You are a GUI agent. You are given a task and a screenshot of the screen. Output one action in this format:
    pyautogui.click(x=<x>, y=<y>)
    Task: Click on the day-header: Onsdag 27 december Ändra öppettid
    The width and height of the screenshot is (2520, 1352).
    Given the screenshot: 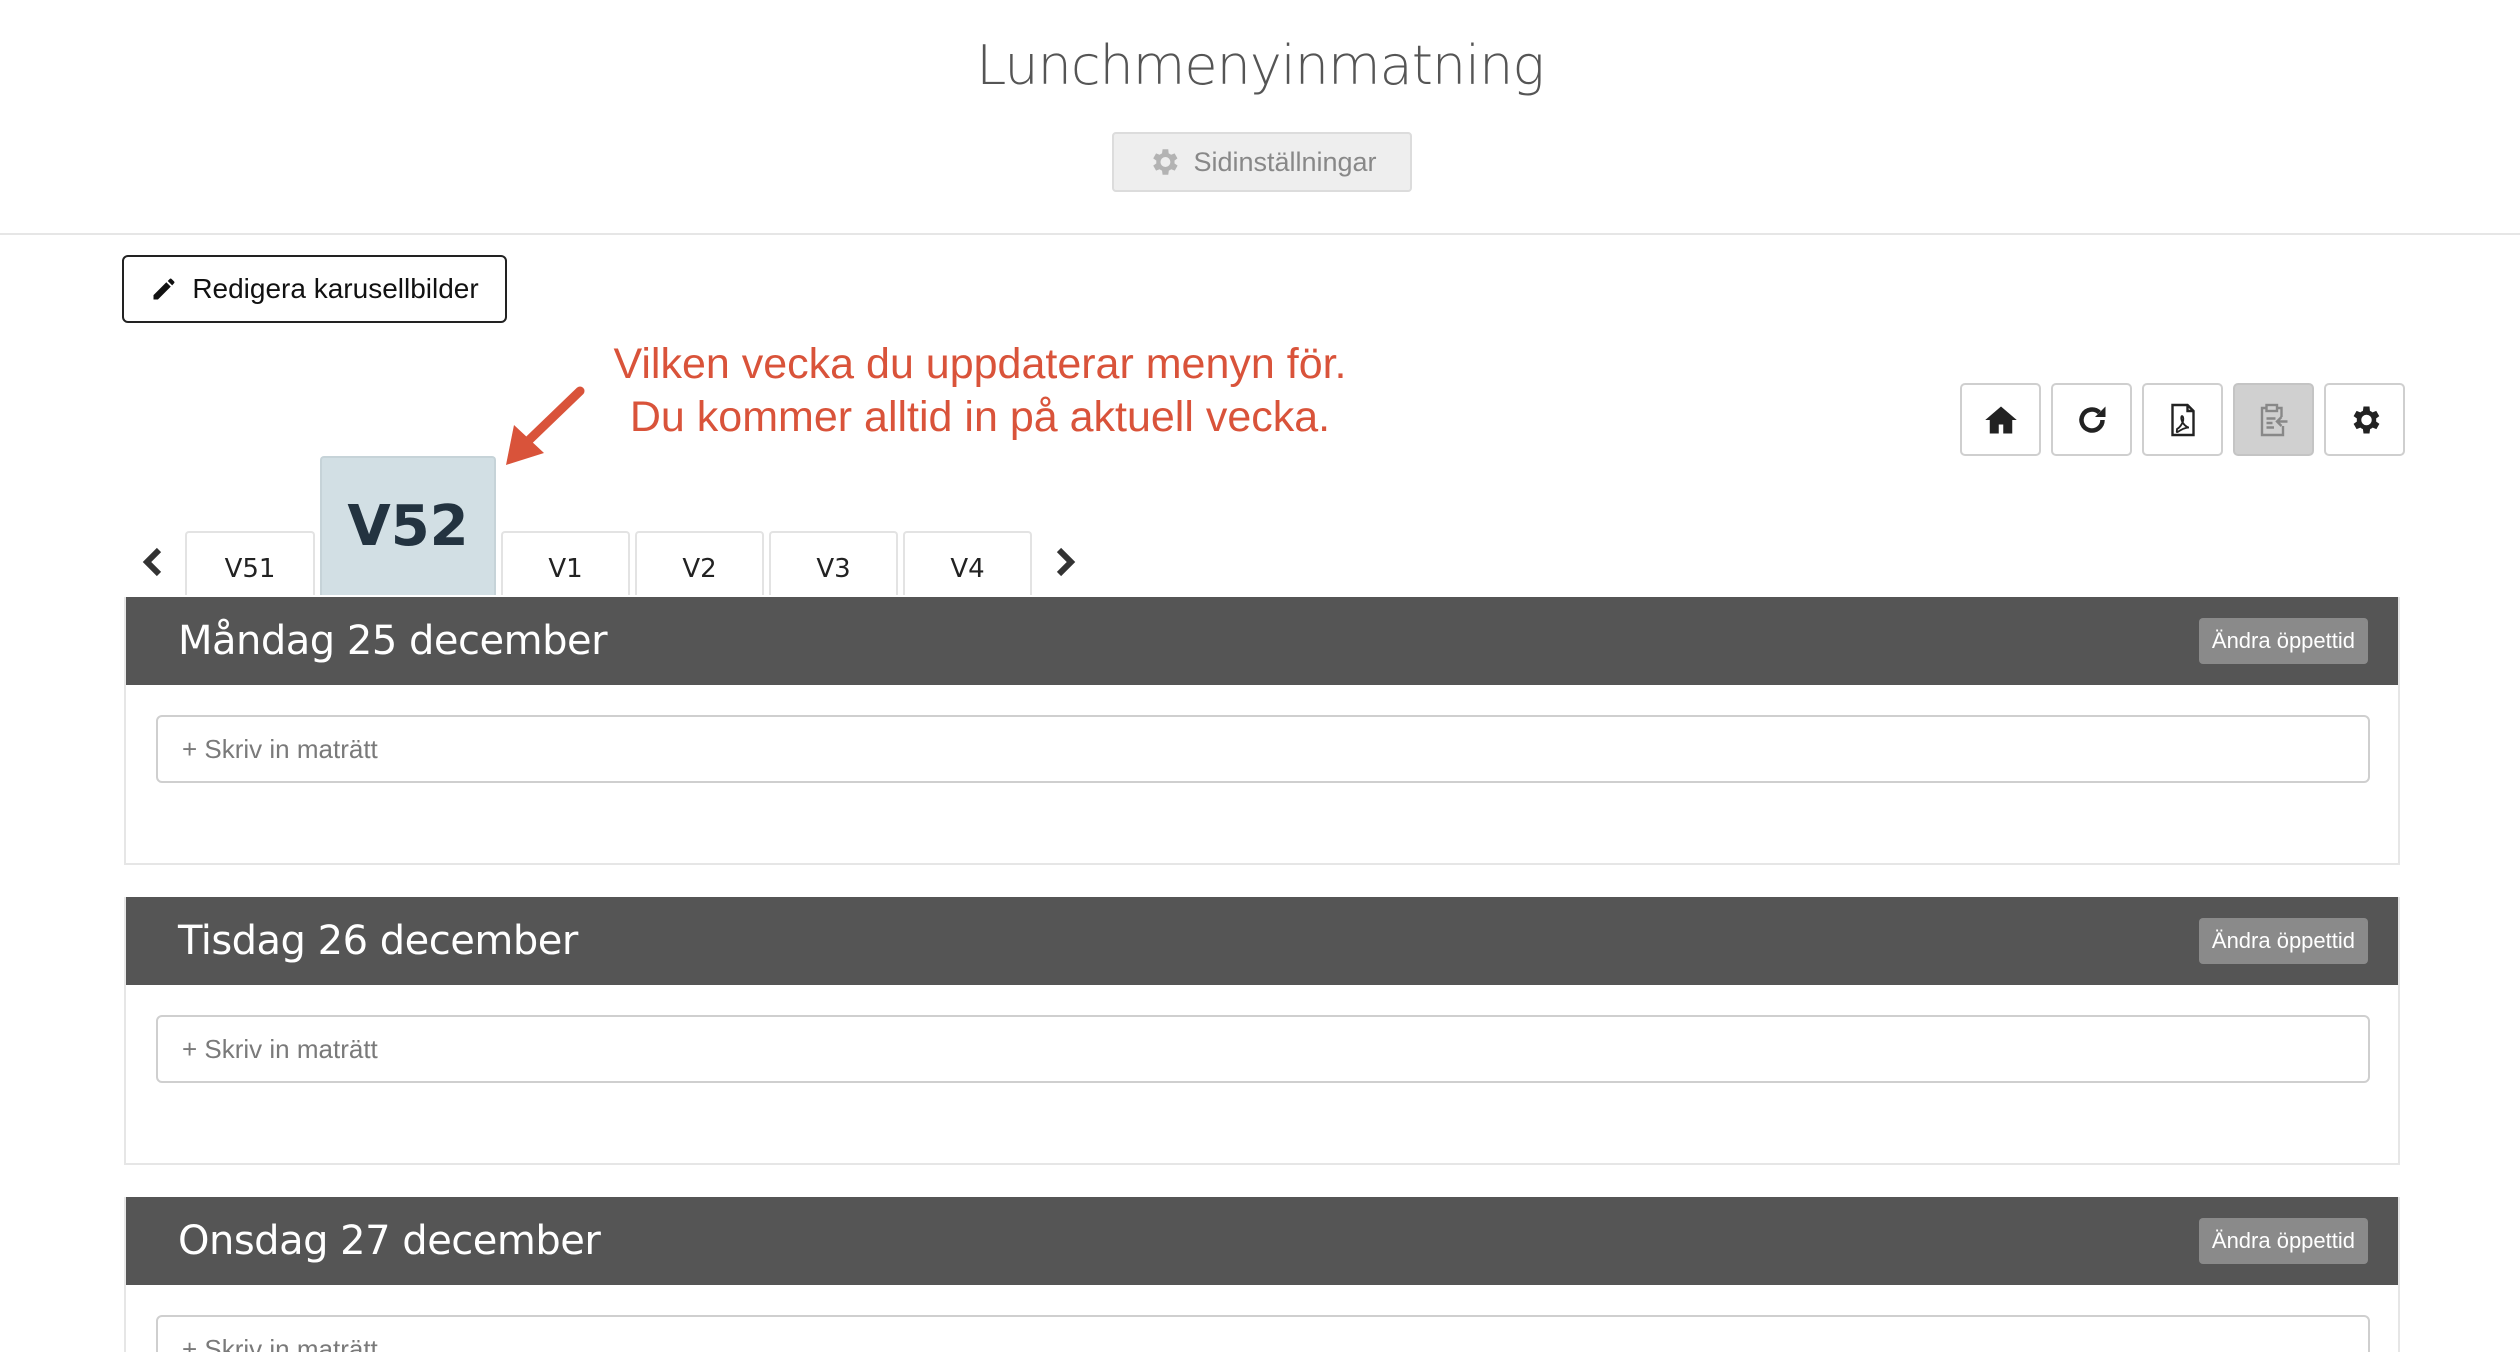 What is the action you would take?
    pyautogui.click(x=1262, y=1241)
    